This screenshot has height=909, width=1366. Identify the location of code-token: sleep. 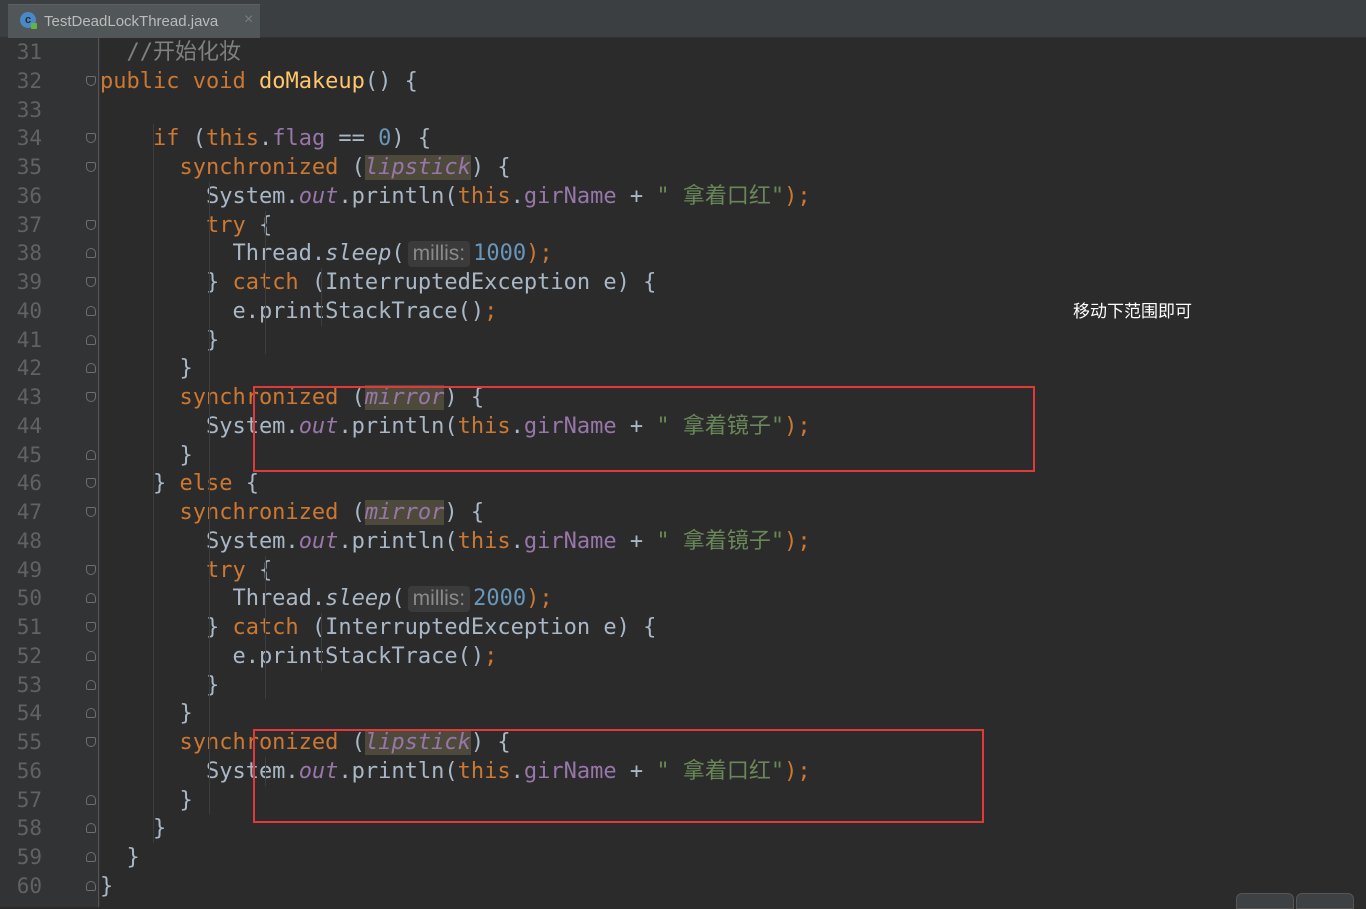
(358, 254).